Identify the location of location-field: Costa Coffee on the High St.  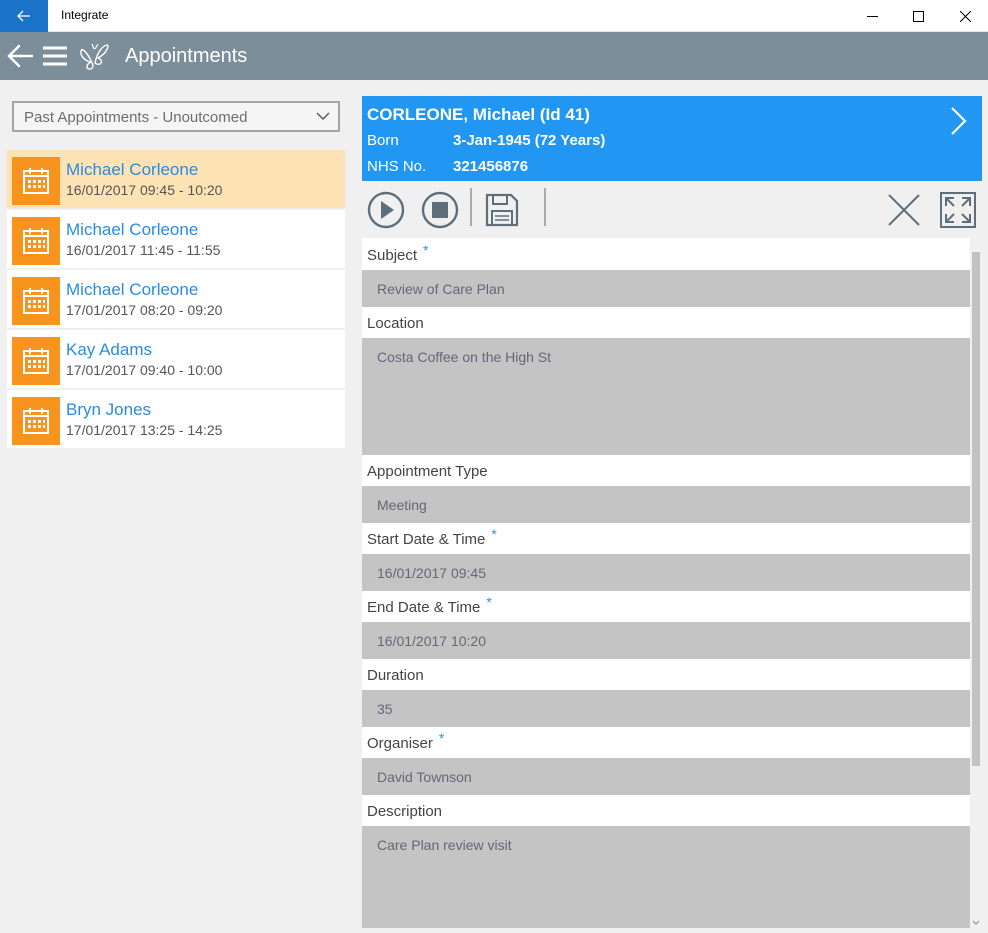
(666, 396).